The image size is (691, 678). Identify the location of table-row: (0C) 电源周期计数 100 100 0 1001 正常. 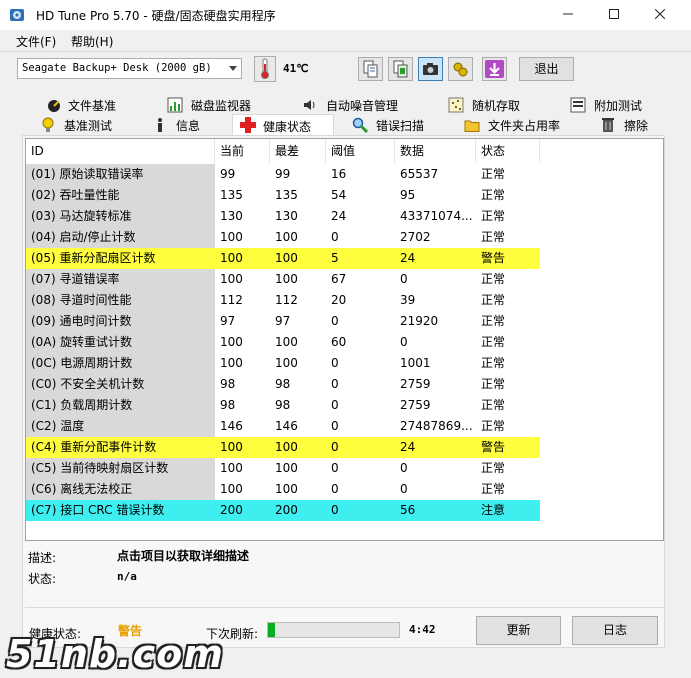
(283, 363).